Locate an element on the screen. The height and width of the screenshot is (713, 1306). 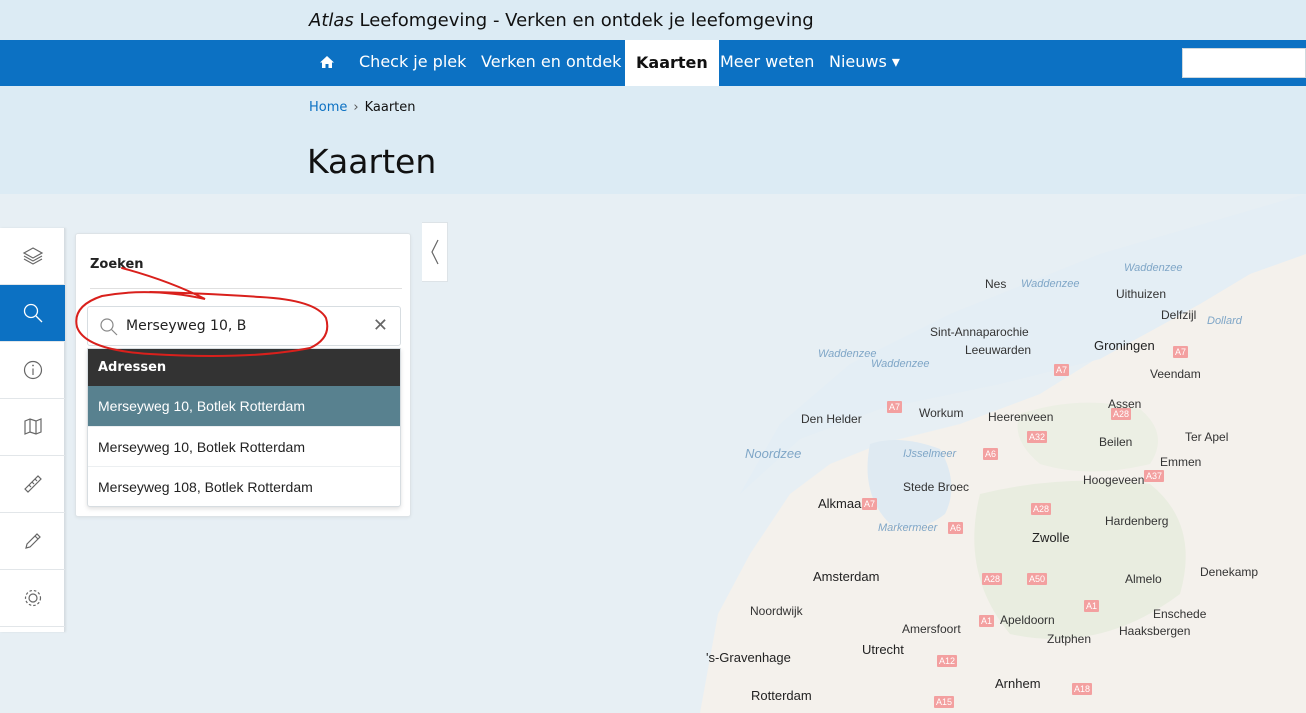
map-label-place: 's-Gravenhage is located at coordinates (748, 657).